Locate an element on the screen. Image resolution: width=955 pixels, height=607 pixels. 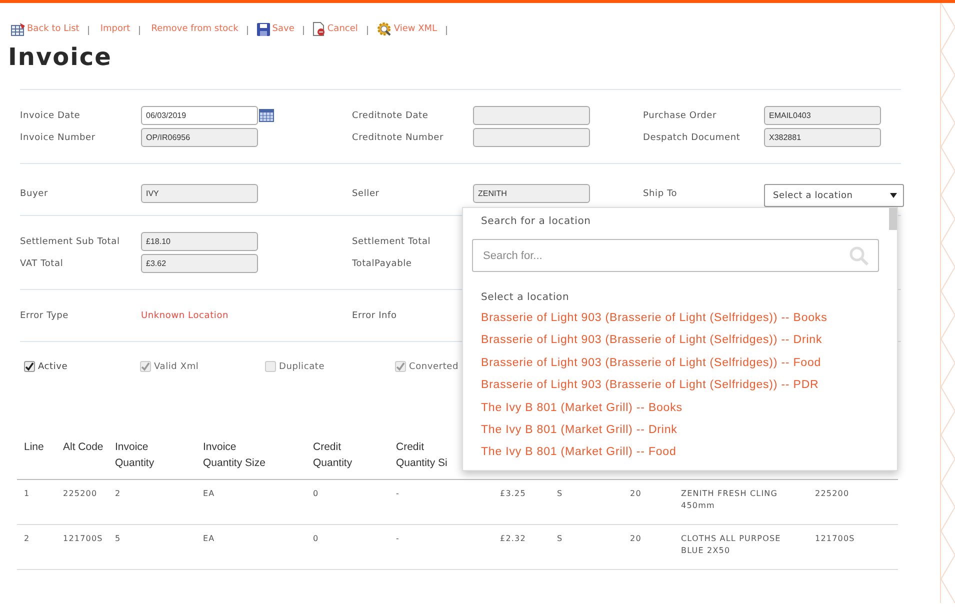
field-label: TotalPayable is located at coordinates (382, 263).